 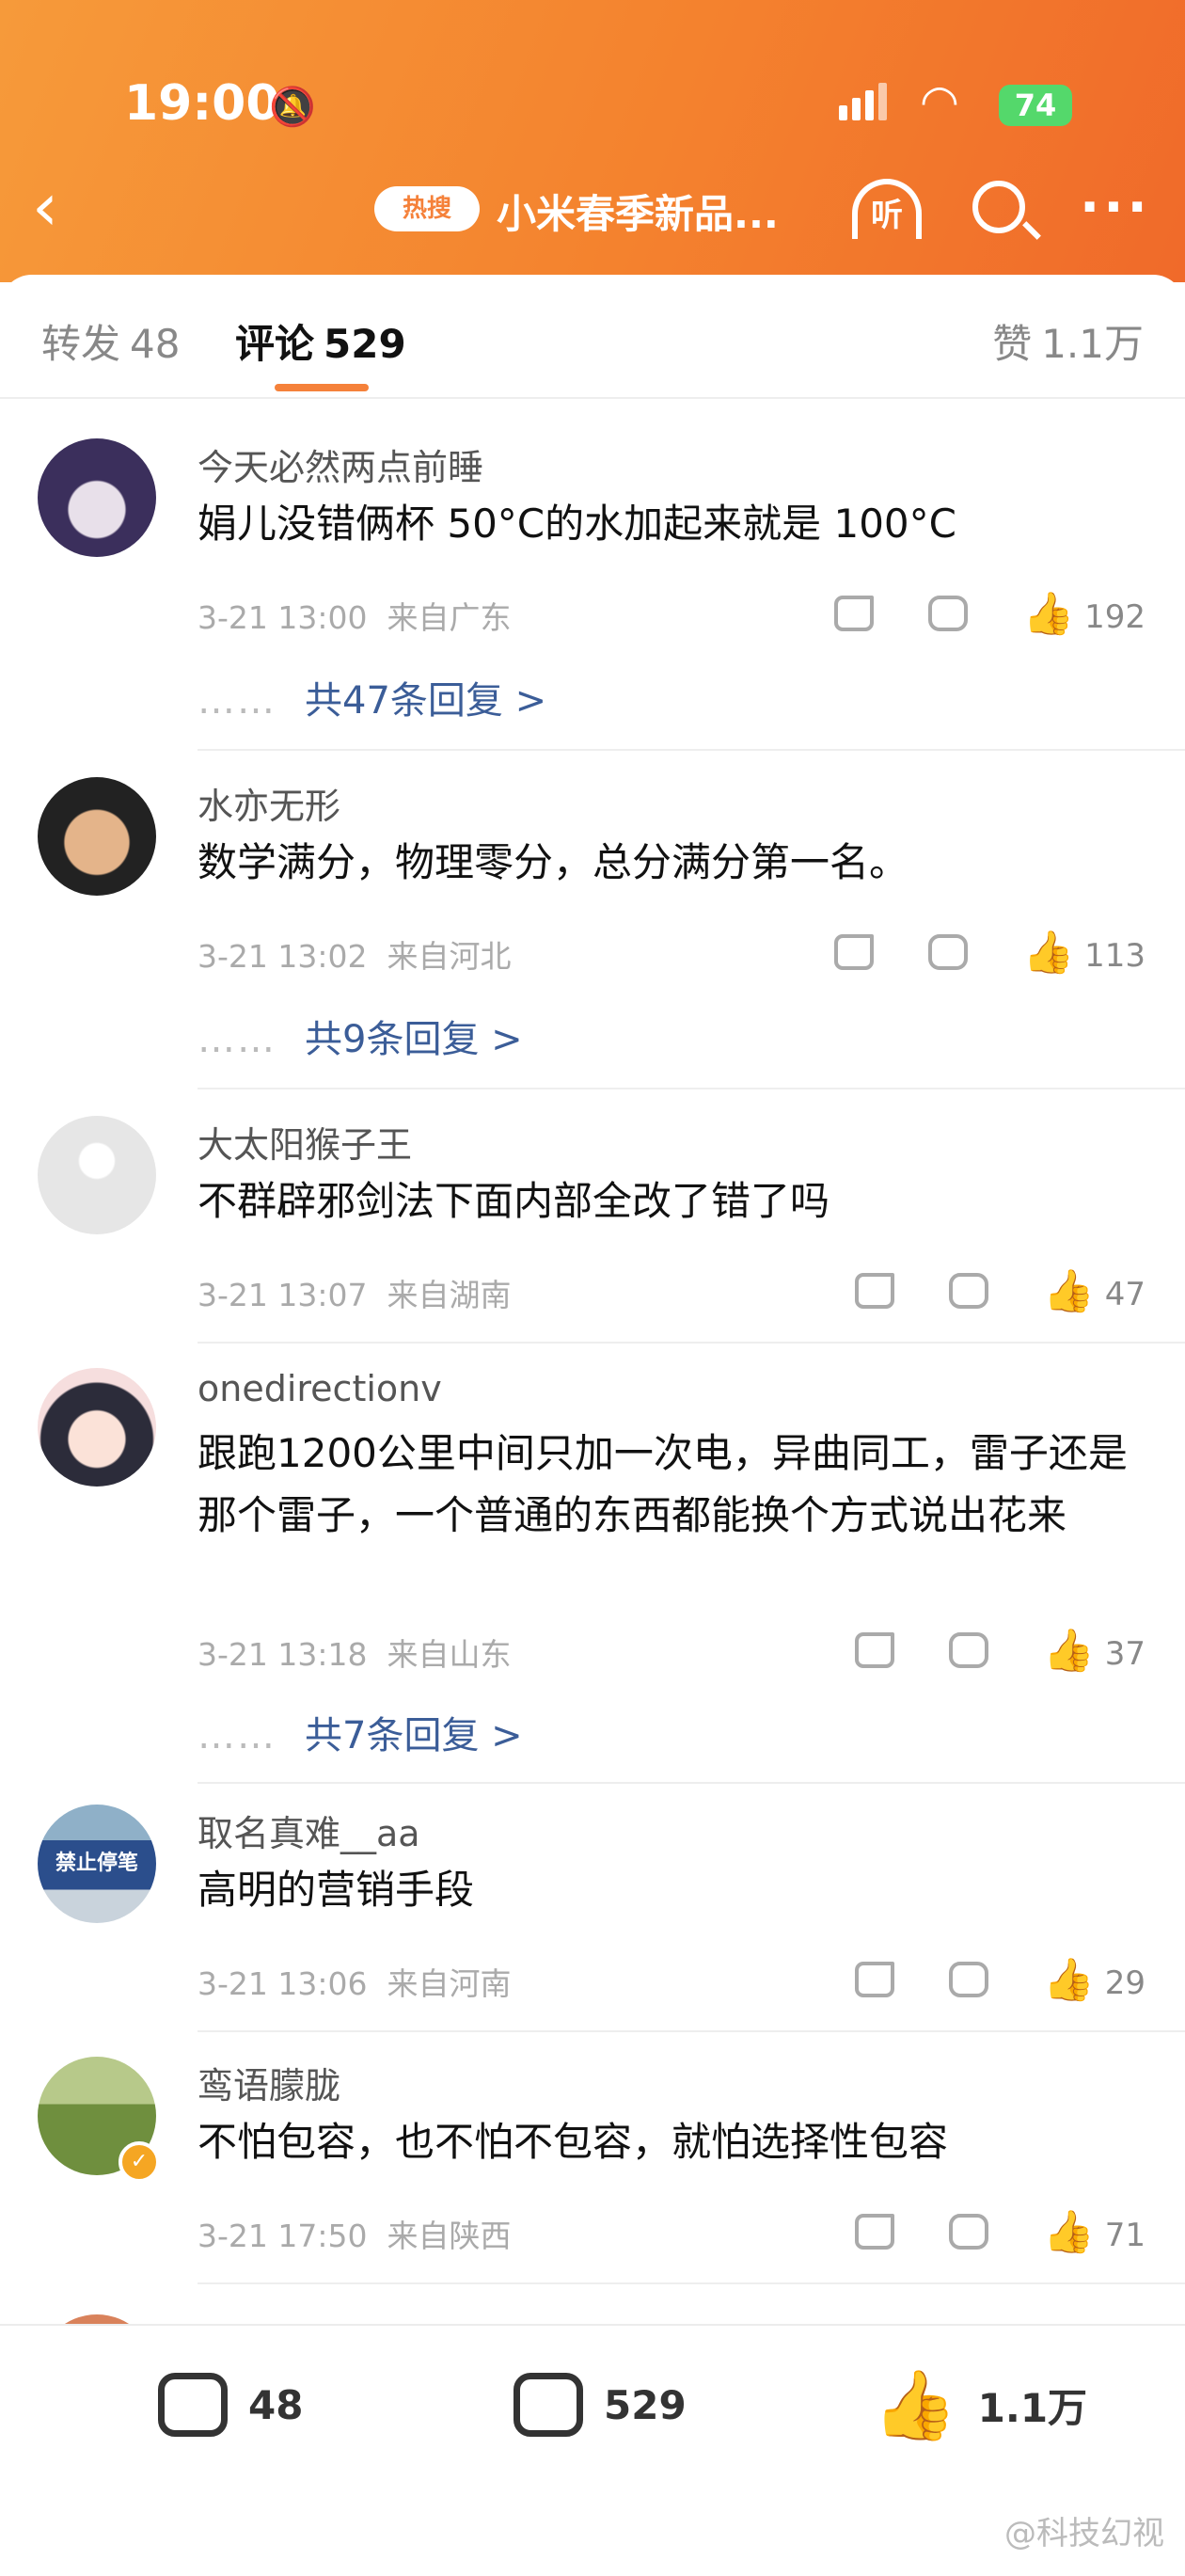 I want to click on like-button: 👍 29, so click(x=1094, y=1979).